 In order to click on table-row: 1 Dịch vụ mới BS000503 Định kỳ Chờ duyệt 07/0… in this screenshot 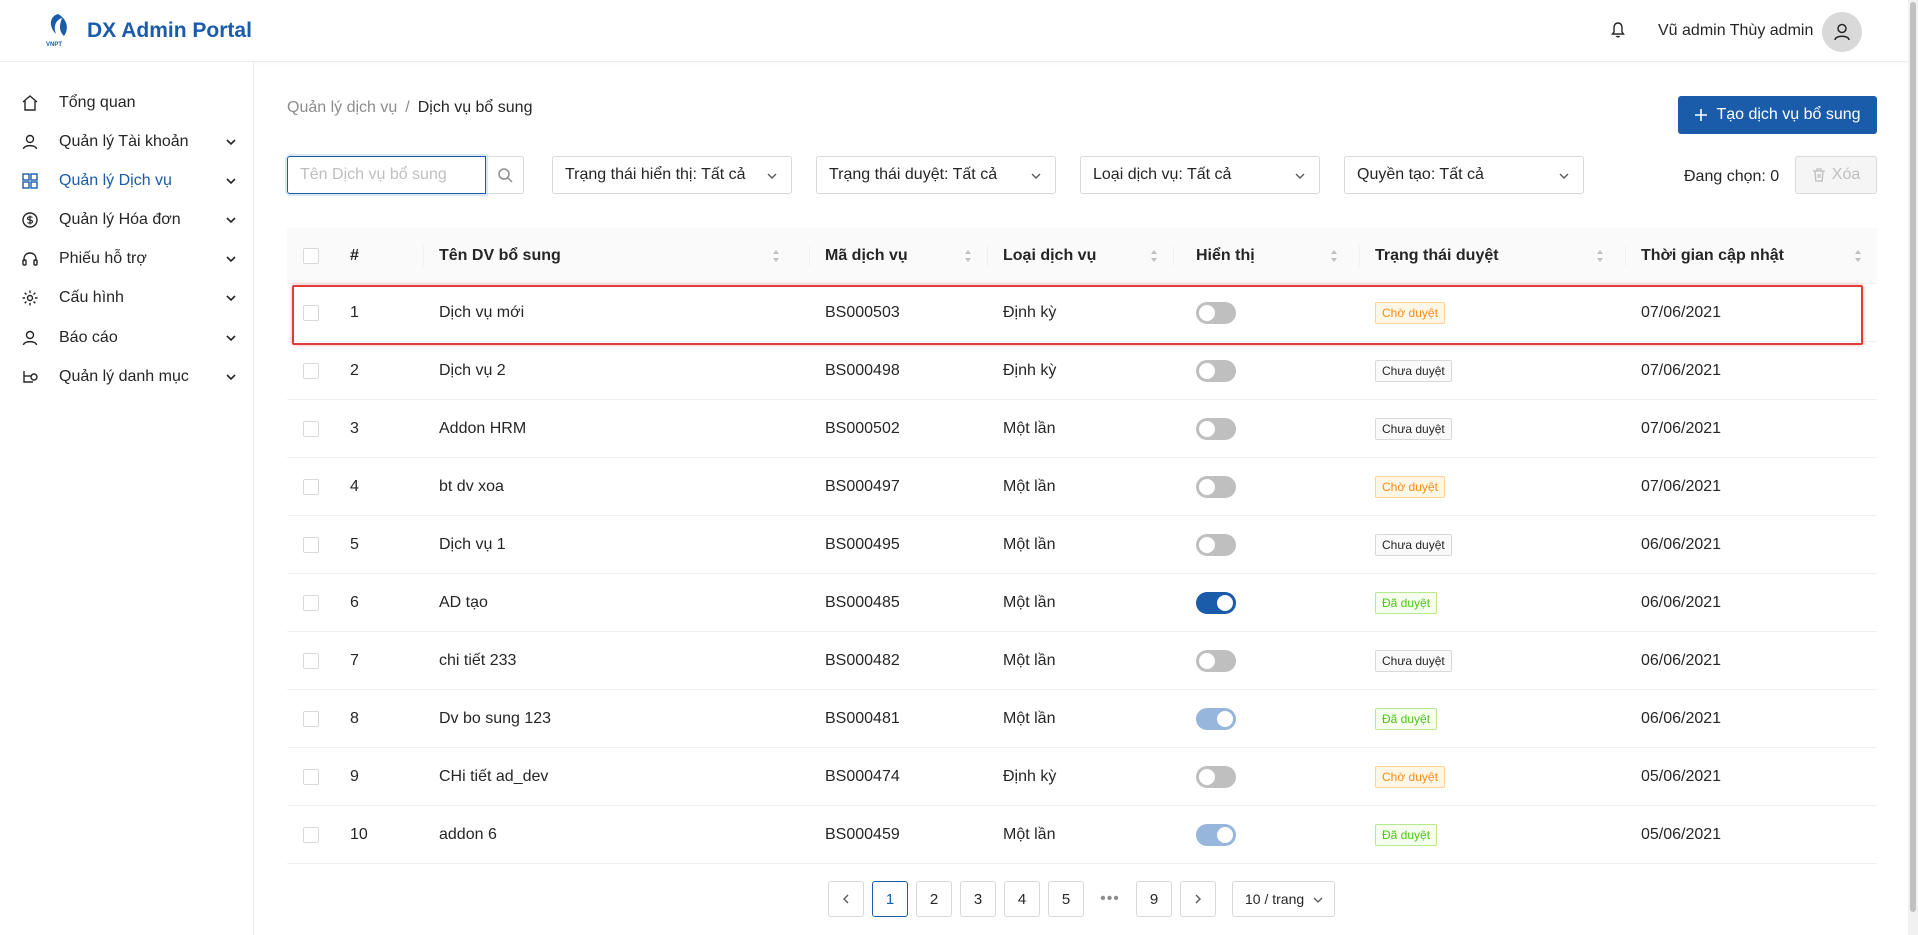, I will do `click(1082, 313)`.